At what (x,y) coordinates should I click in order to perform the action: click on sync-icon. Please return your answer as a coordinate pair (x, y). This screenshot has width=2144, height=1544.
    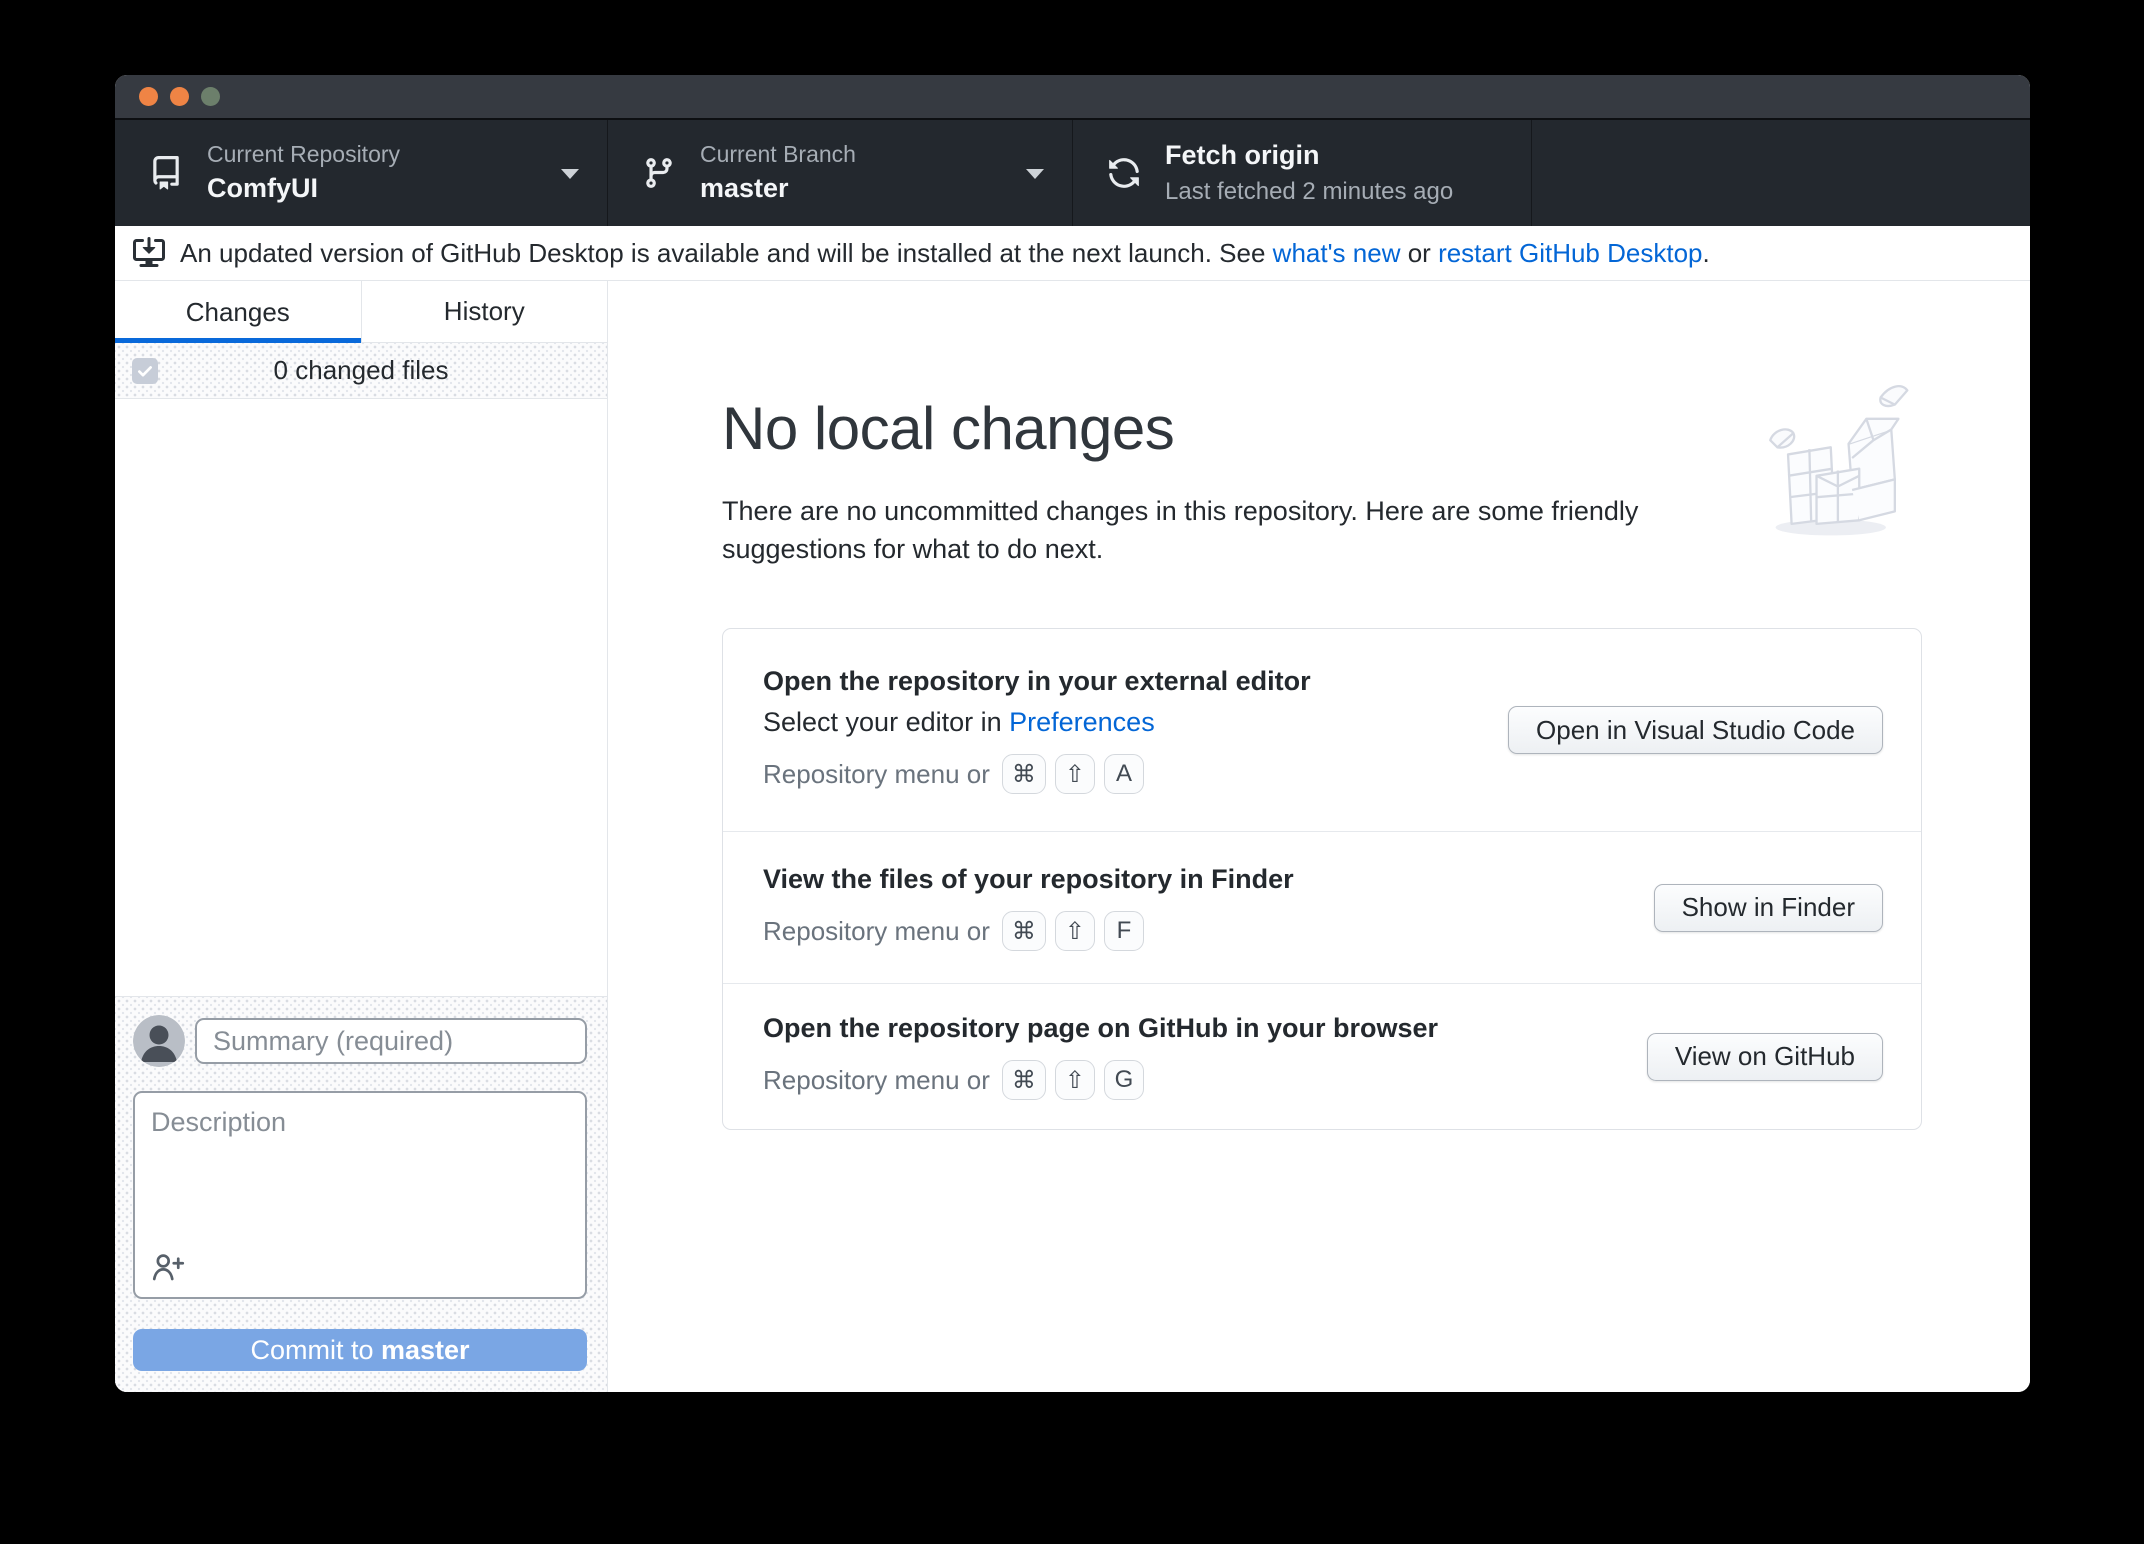
    Looking at the image, I should click on (1124, 173).